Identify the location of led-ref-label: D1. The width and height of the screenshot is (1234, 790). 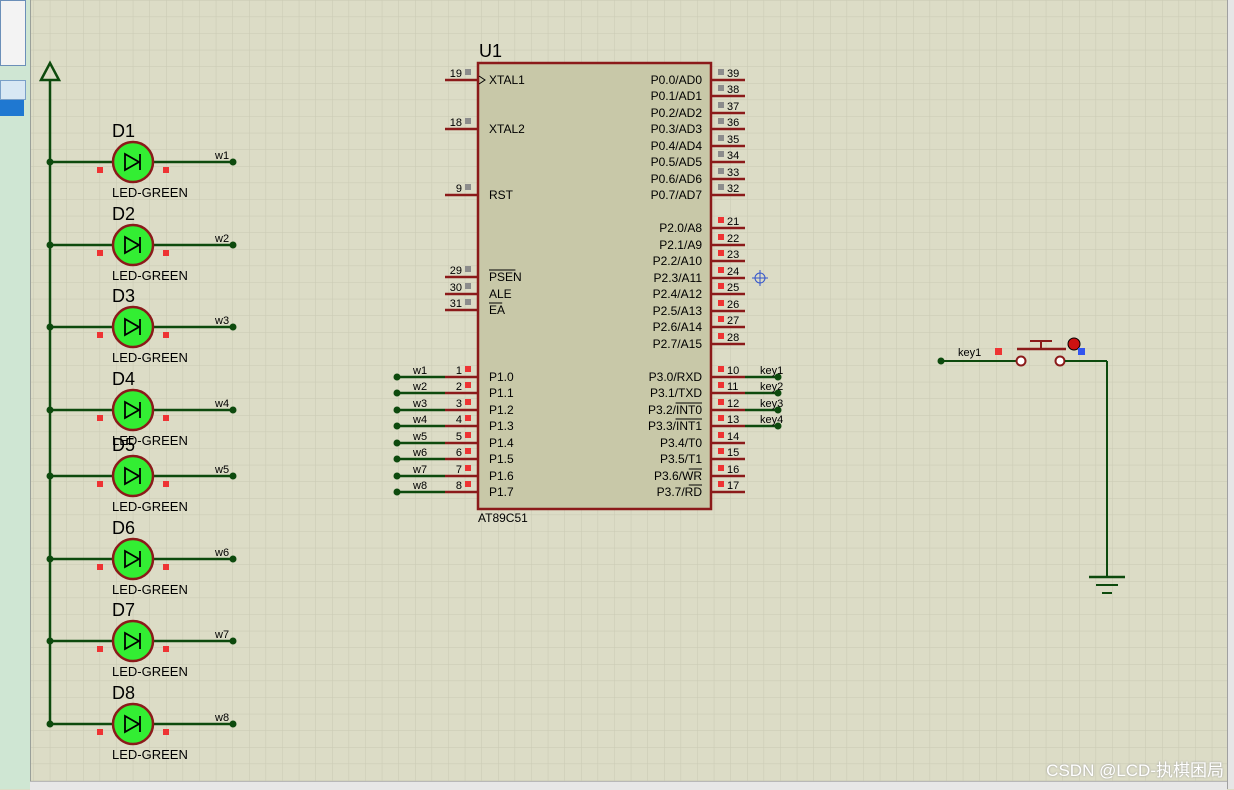
(123, 131).